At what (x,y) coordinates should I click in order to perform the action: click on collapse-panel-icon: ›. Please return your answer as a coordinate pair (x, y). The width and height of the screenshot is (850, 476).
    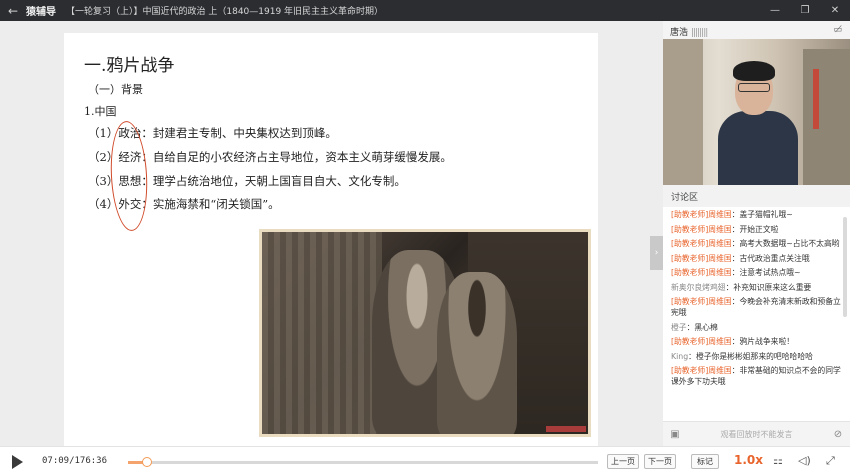
    Looking at the image, I should click on (656, 253).